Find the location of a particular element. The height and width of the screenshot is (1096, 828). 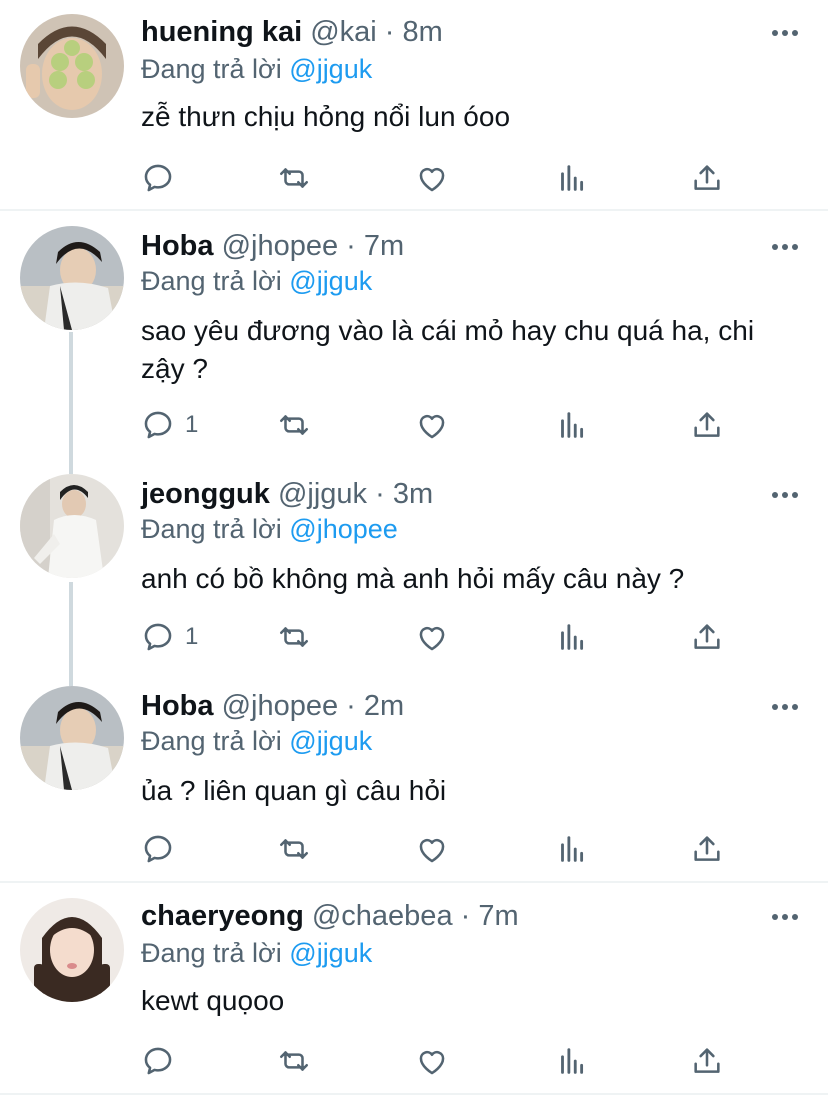

action-bar: 1 is located at coordinates (441, 425).